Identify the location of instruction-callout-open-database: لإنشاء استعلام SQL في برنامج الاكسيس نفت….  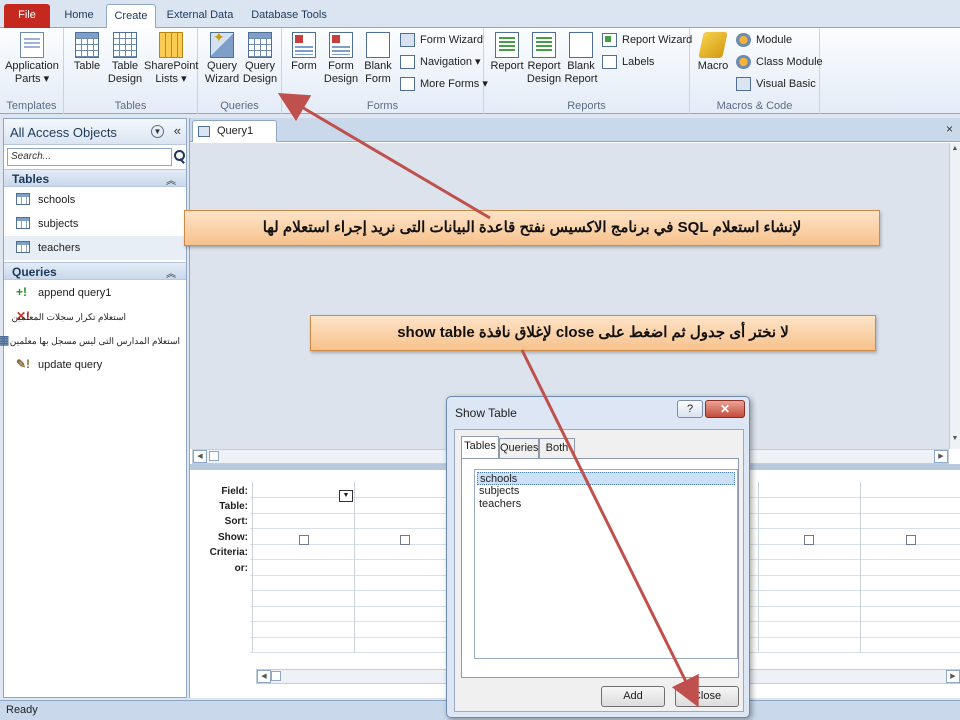
(532, 228).